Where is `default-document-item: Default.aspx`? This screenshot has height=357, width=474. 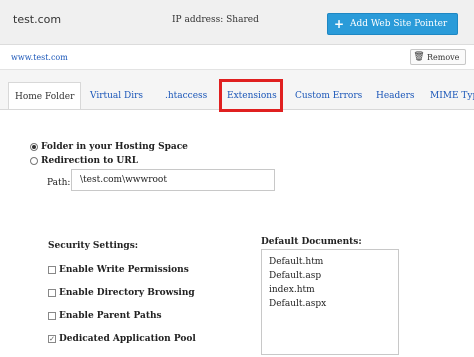
default-document-item: Default.aspx is located at coordinates (298, 304).